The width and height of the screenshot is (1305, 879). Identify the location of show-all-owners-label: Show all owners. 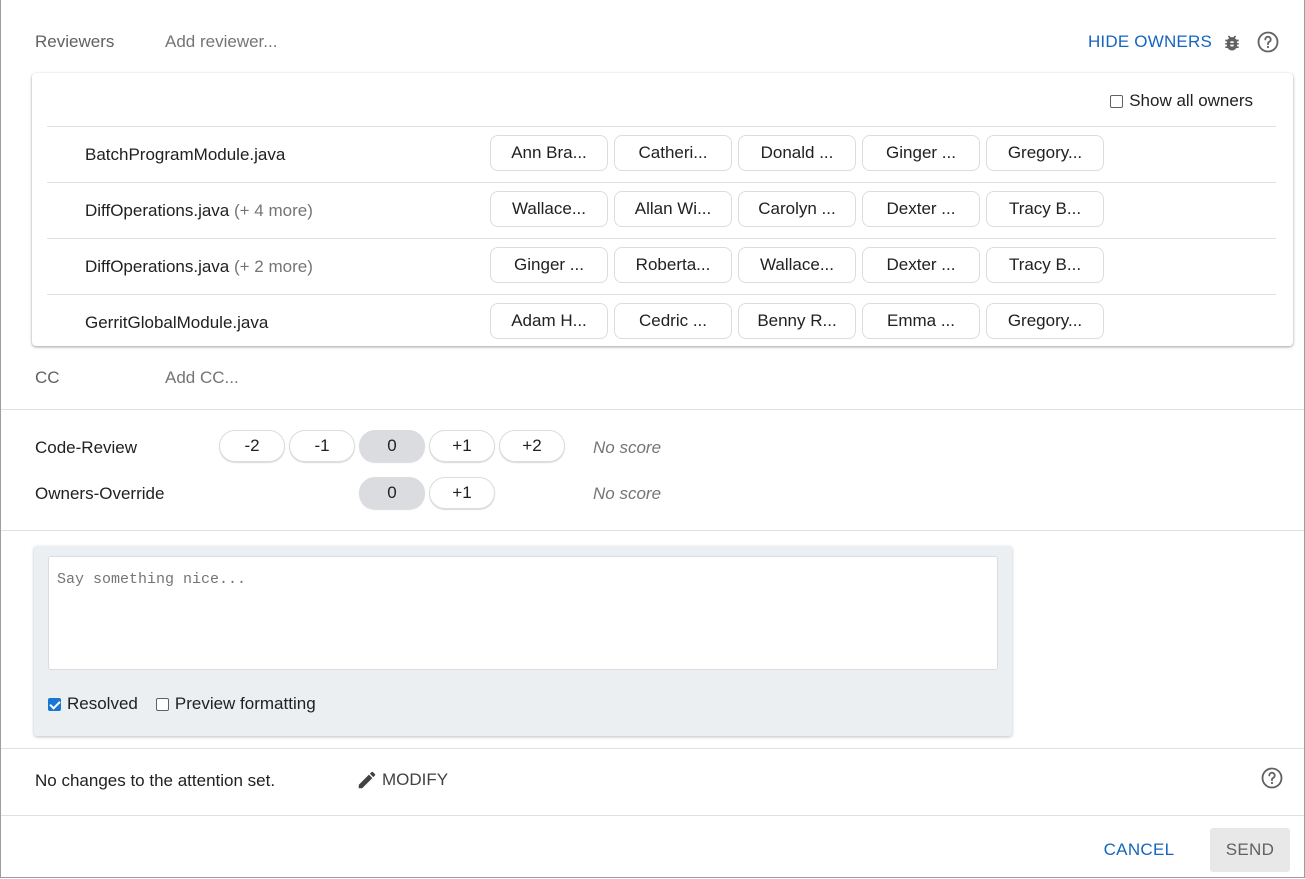
(1191, 100).